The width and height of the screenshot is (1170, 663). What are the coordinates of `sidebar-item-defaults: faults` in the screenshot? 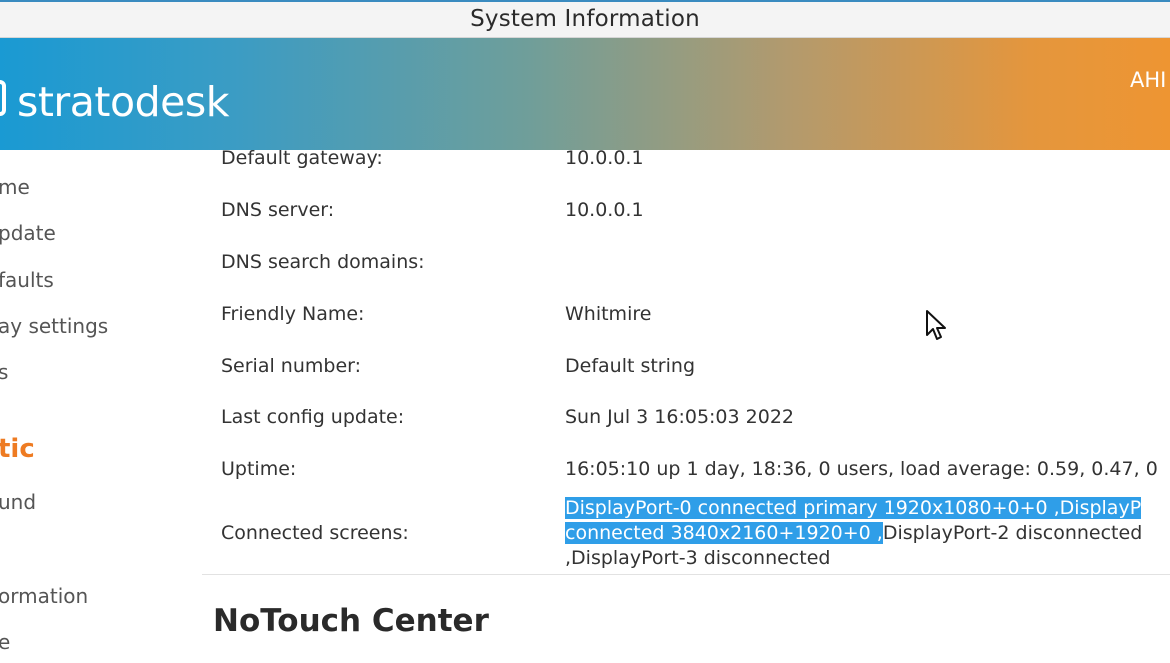 It's located at (27, 280).